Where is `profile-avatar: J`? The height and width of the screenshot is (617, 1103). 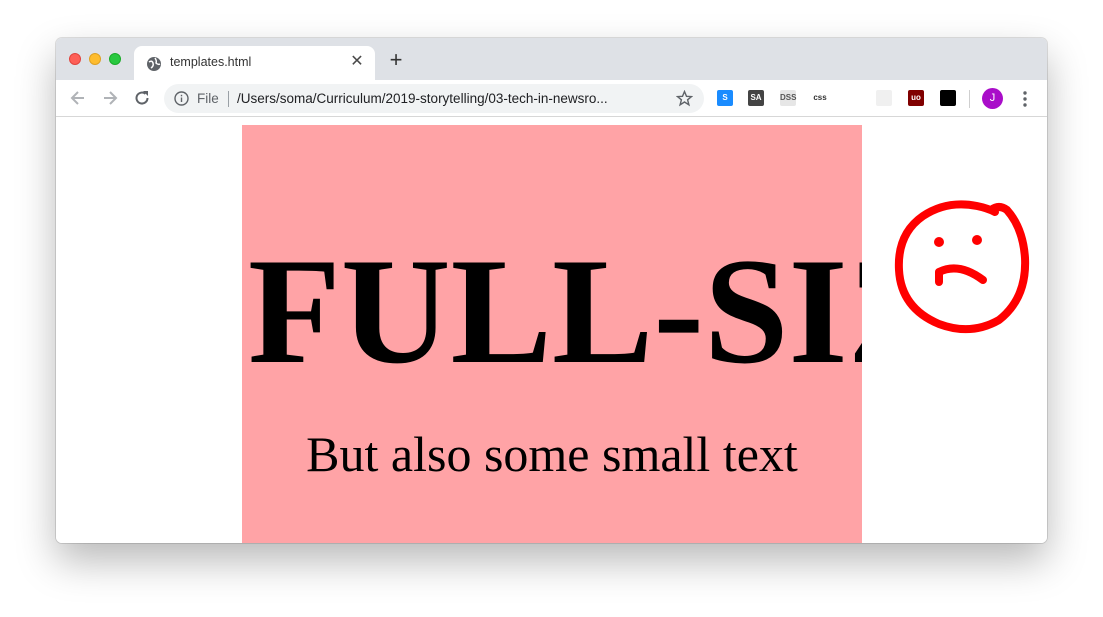 profile-avatar: J is located at coordinates (992, 98).